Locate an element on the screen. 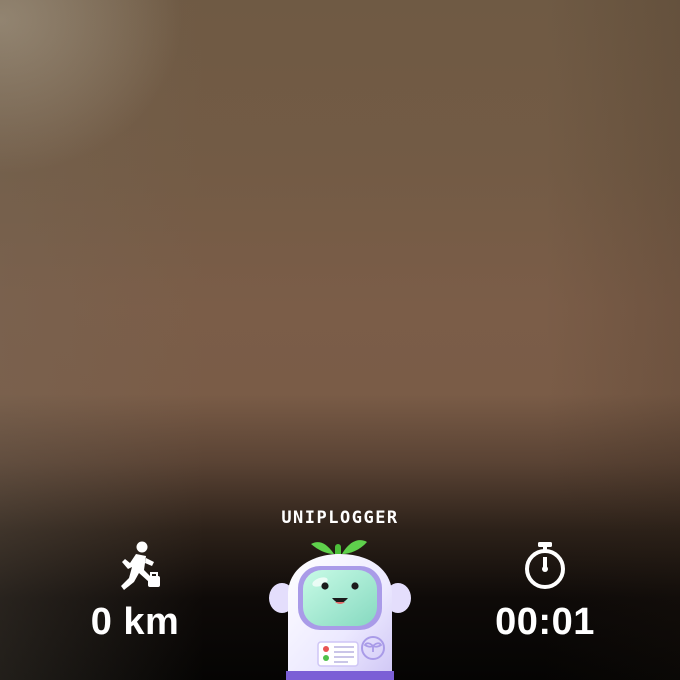 Image resolution: width=680 pixels, height=680 pixels. robot-mascot-icon is located at coordinates (340, 604).